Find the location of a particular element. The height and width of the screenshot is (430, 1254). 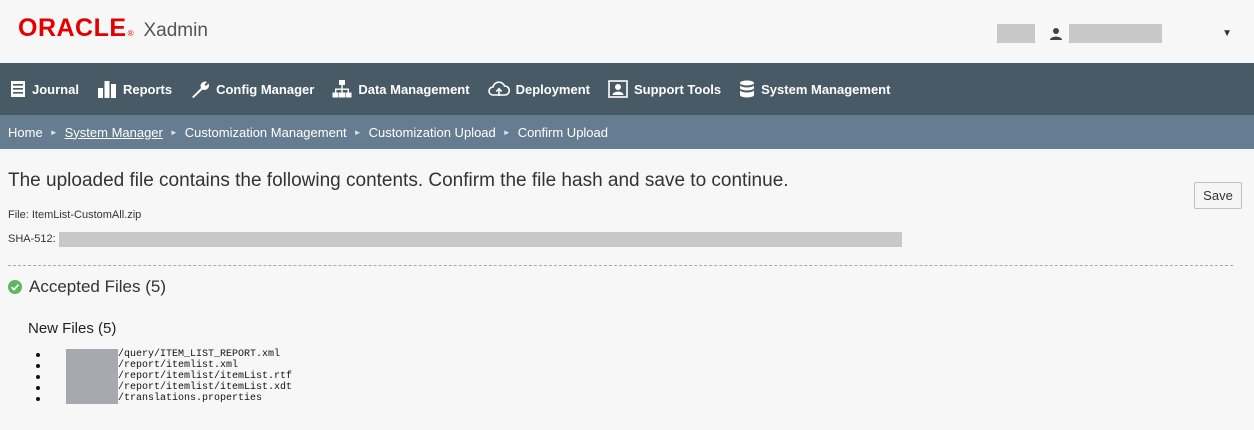

list-item: /report/itemlist.xml is located at coordinates (641, 365).